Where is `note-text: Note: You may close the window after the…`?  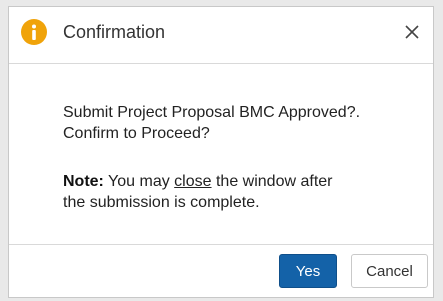
note-text: Note: You may close the window after the… is located at coordinates (233, 192).